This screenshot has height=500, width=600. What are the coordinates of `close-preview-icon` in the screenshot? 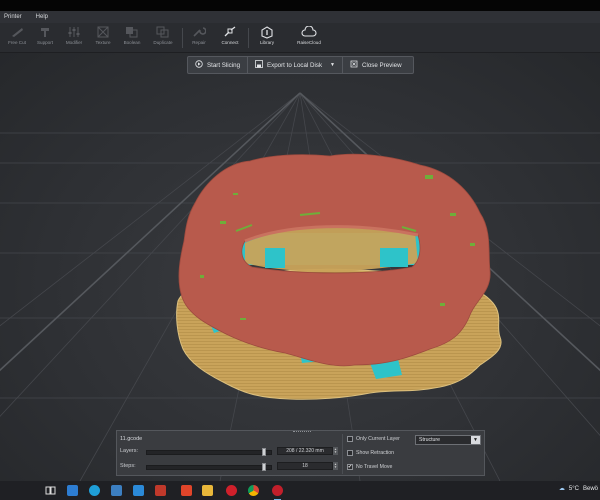 It's located at (354, 65).